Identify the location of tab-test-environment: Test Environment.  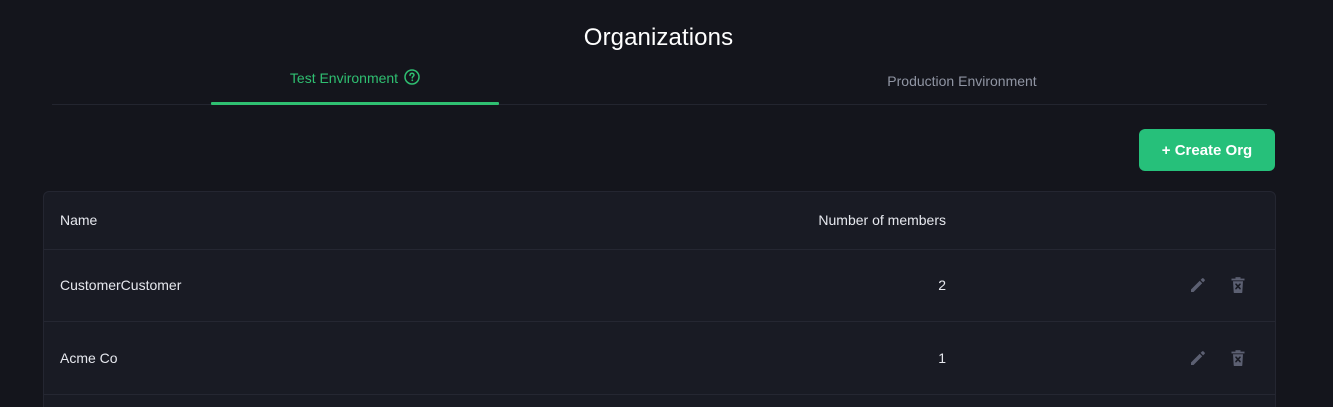
(355, 81).